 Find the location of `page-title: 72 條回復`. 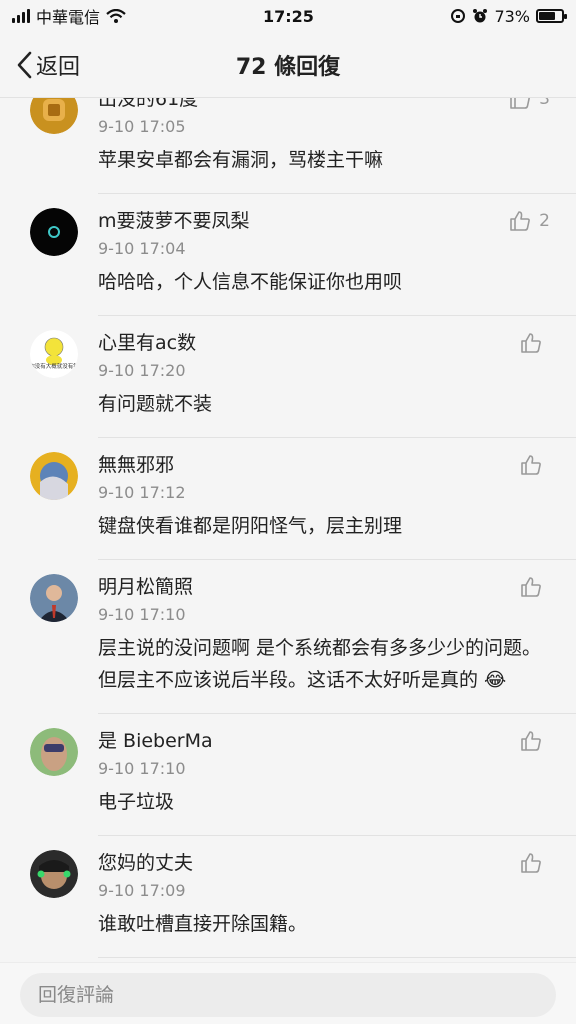

page-title: 72 條回復 is located at coordinates (288, 67).